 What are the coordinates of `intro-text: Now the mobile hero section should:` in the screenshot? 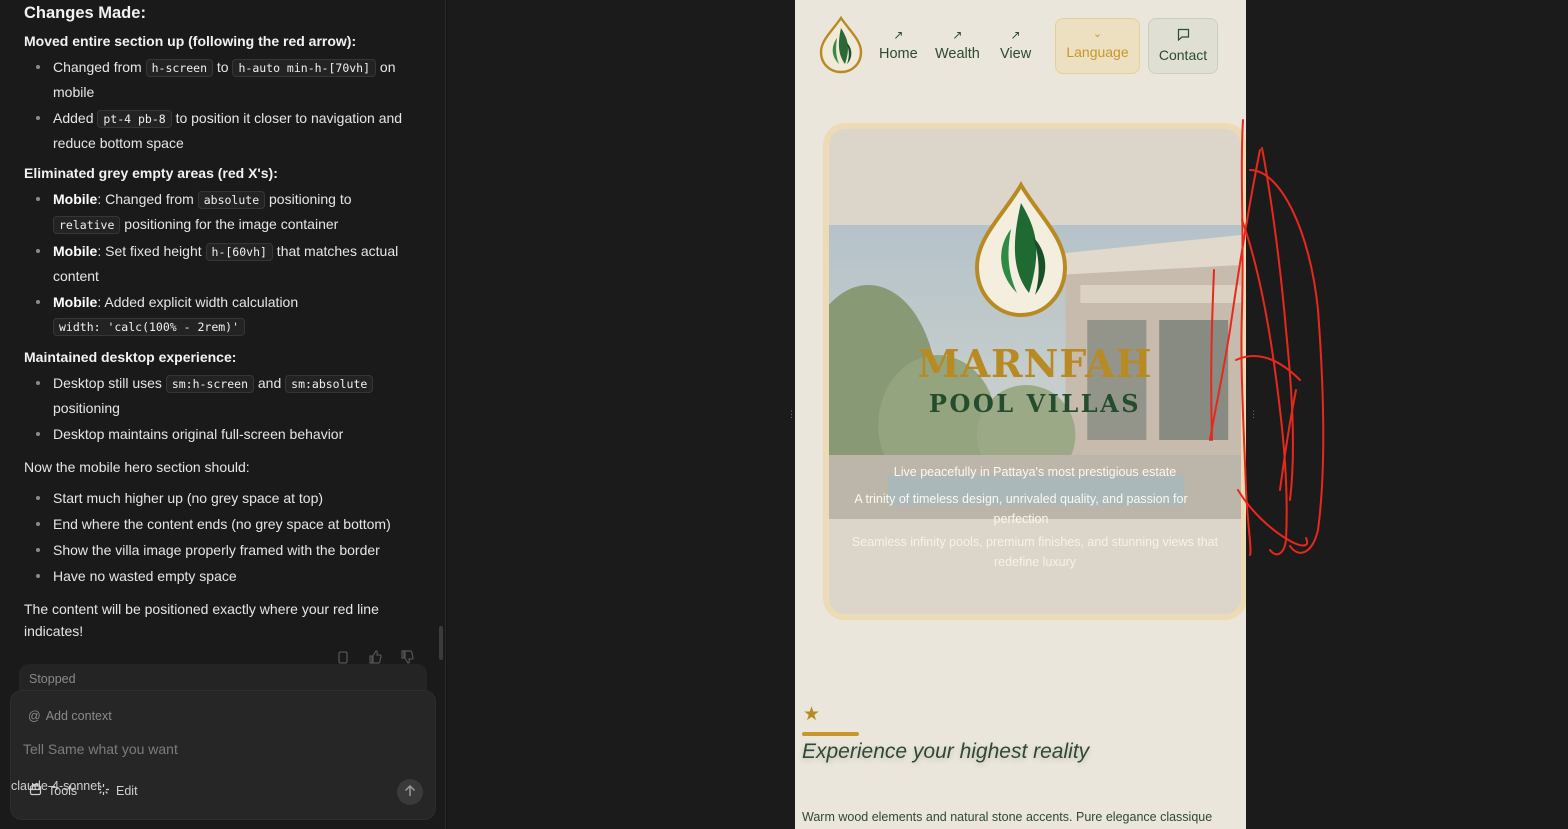 It's located at (137, 467).